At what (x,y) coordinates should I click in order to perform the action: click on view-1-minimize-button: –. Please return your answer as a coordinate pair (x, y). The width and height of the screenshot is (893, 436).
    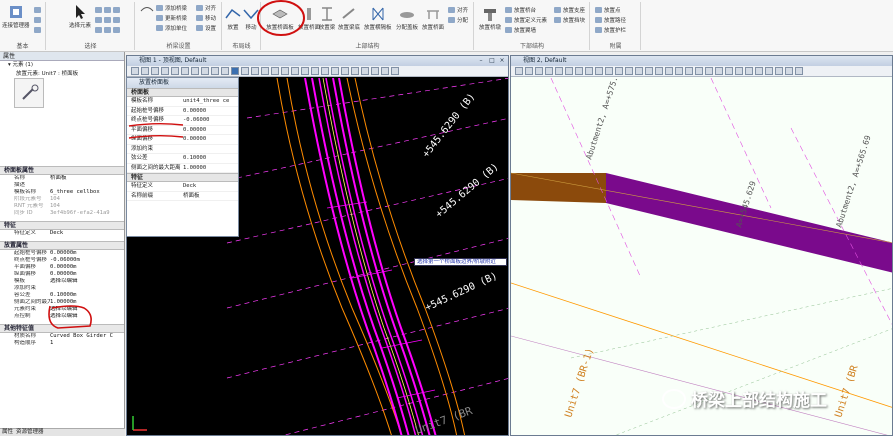
    Looking at the image, I should click on (481, 61).